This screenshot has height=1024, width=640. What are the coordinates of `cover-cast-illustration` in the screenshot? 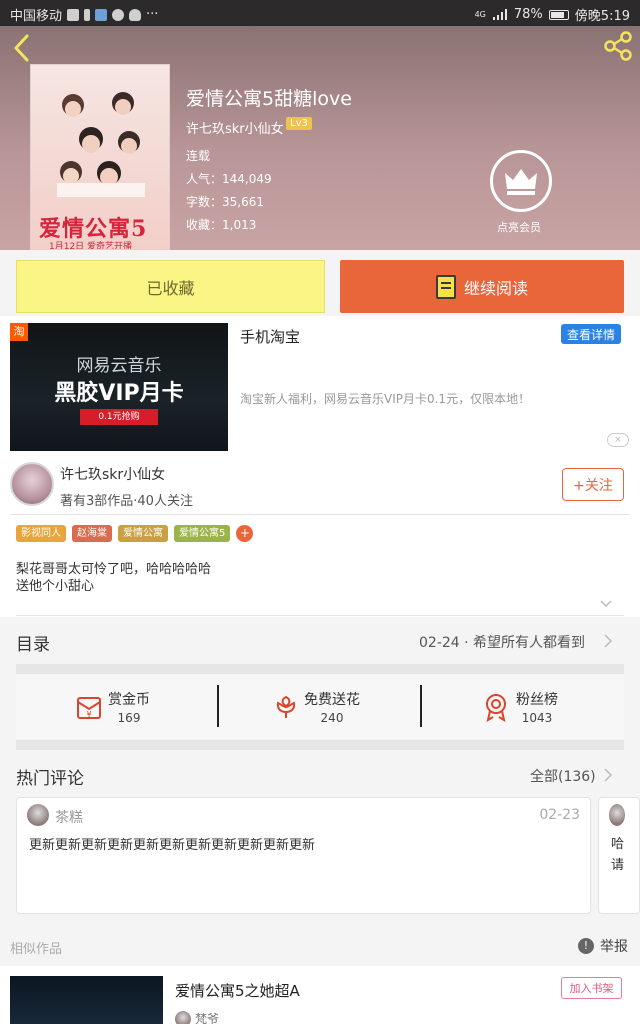 It's located at (101, 144).